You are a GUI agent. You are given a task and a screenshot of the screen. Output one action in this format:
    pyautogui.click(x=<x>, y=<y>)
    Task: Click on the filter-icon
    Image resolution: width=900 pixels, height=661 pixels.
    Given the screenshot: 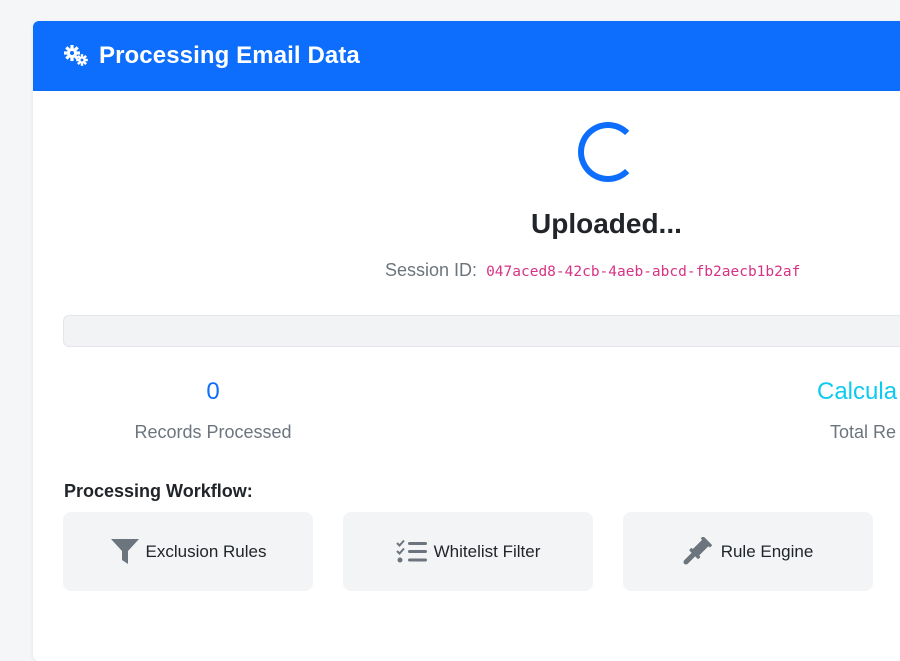 What is the action you would take?
    pyautogui.click(x=124, y=551)
    